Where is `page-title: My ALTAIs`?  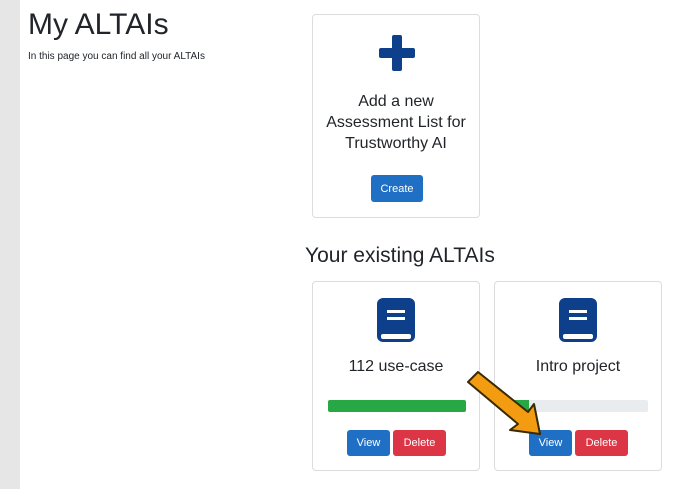 page-title: My ALTAIs is located at coordinates (98, 24).